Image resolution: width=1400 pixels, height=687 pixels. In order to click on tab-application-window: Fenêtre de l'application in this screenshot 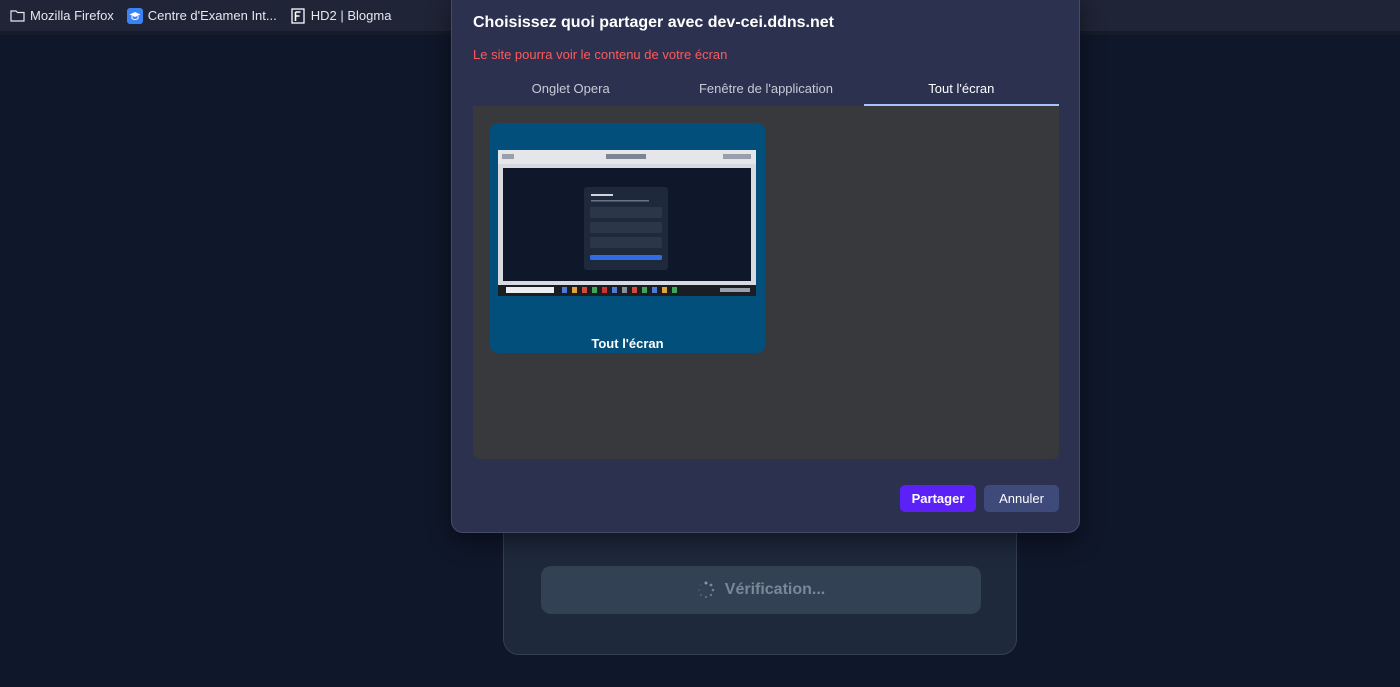, I will do `click(765, 90)`.